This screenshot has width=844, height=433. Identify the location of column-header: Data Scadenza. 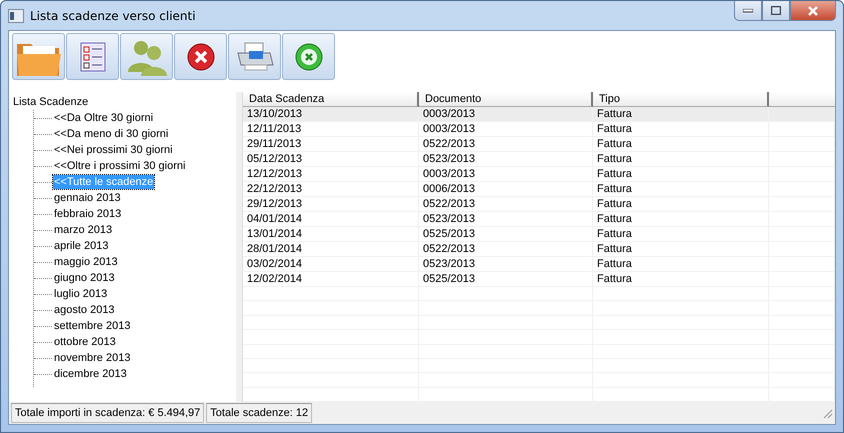
(331, 99).